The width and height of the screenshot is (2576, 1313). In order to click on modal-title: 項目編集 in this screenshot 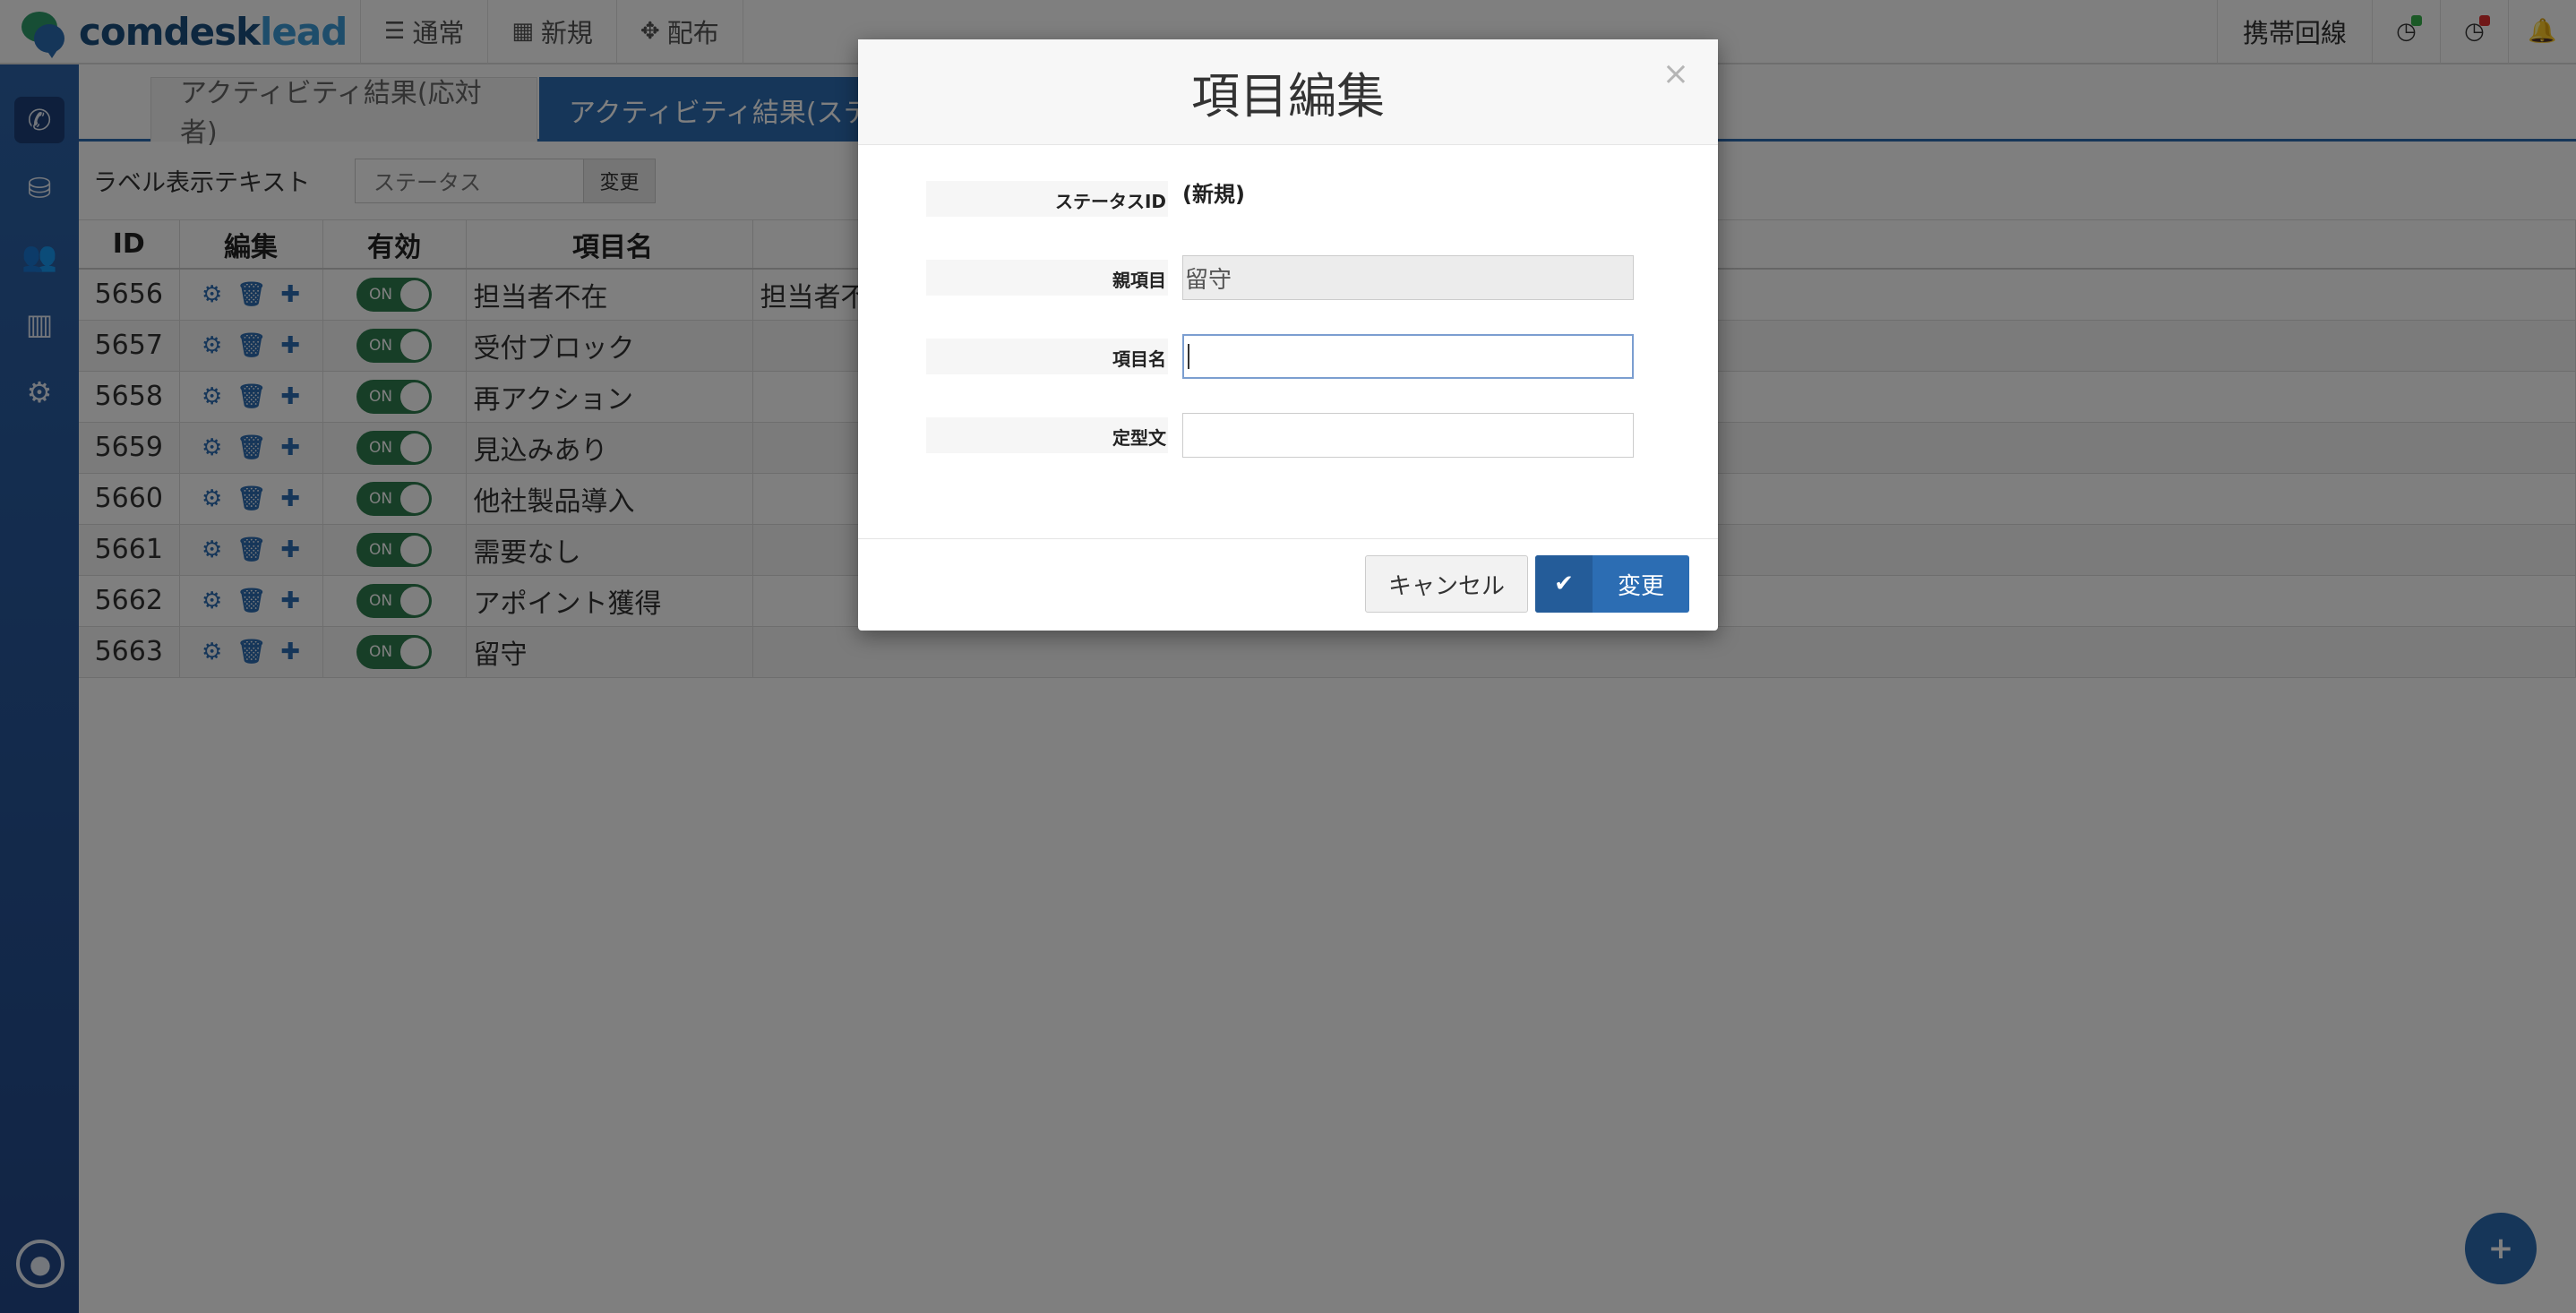, I will do `click(1288, 96)`.